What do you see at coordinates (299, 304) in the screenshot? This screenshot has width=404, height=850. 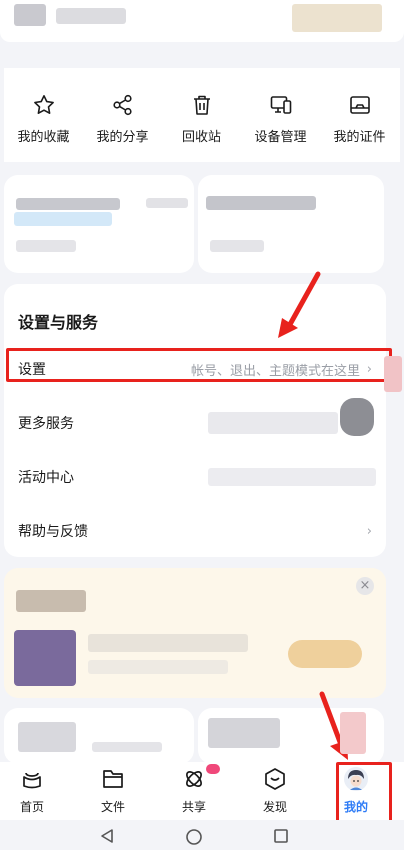 I see `annotation-arrow-settings` at bounding box center [299, 304].